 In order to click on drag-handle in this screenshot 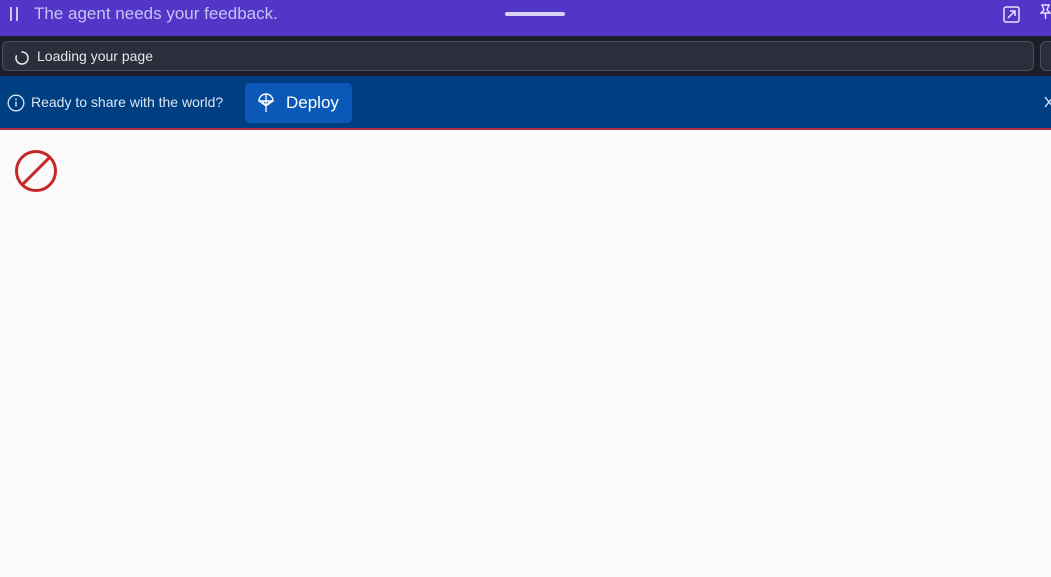, I will do `click(535, 14)`.